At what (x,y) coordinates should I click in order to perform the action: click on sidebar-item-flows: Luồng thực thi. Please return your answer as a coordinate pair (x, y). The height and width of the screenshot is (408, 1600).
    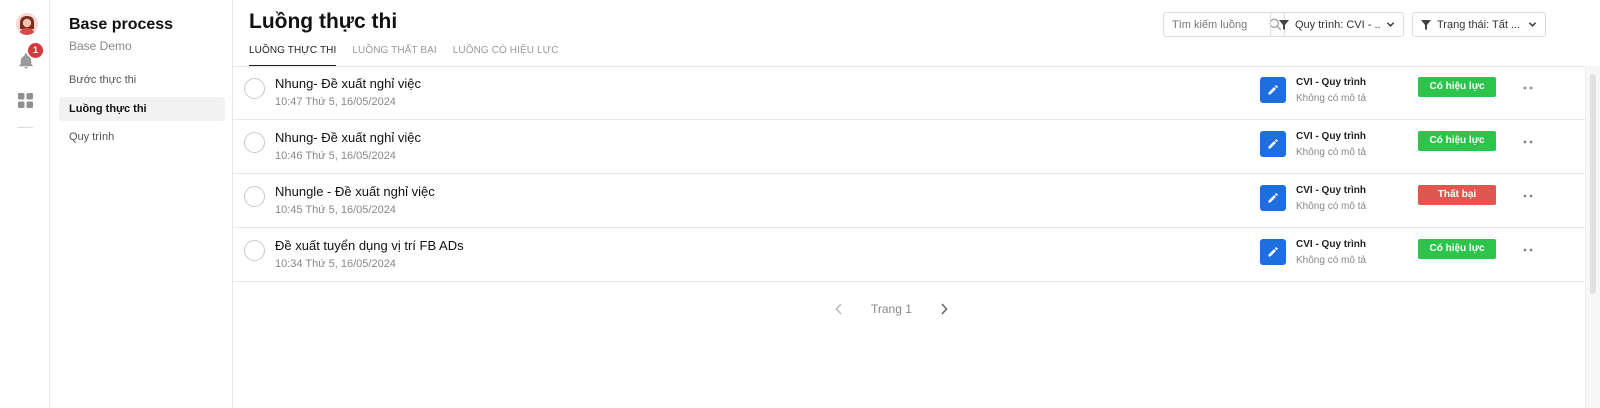
    Looking at the image, I should click on (142, 109).